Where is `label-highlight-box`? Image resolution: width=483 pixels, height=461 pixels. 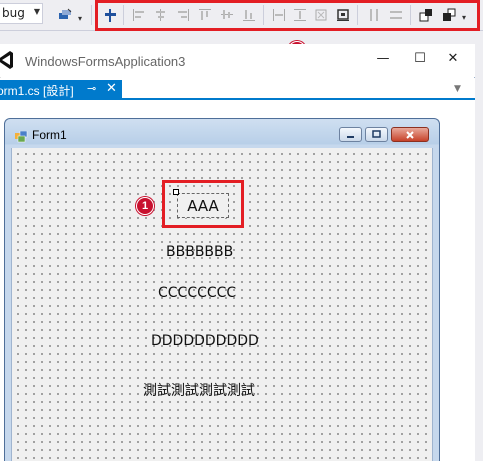
label-highlight-box is located at coordinates (203, 204).